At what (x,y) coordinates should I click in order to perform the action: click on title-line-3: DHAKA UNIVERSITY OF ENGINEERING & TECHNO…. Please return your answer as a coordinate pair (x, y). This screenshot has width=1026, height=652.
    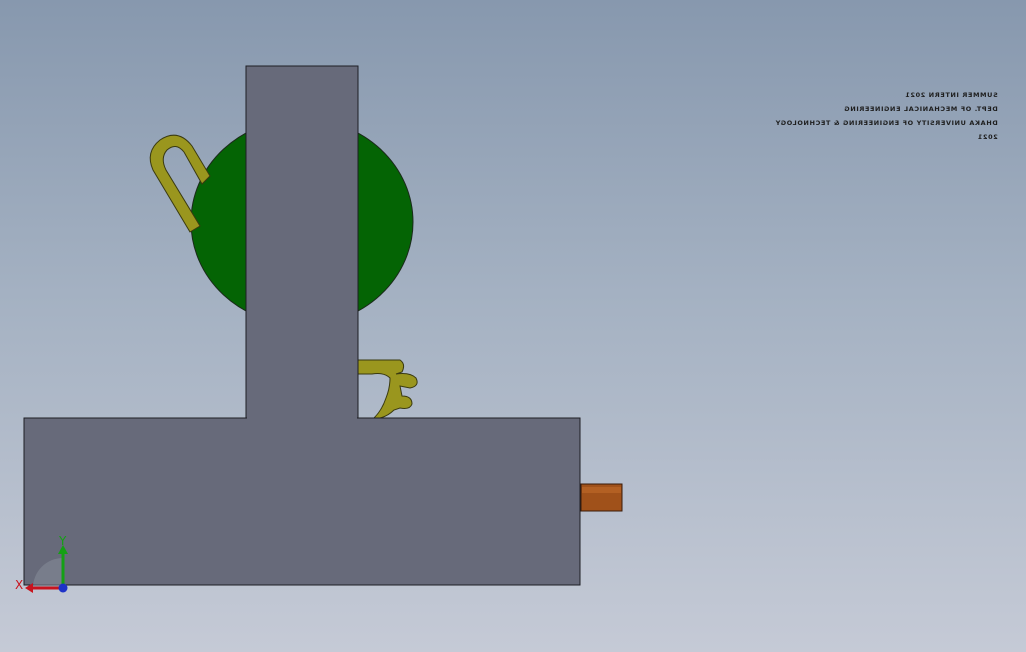
    Looking at the image, I should click on (886, 123).